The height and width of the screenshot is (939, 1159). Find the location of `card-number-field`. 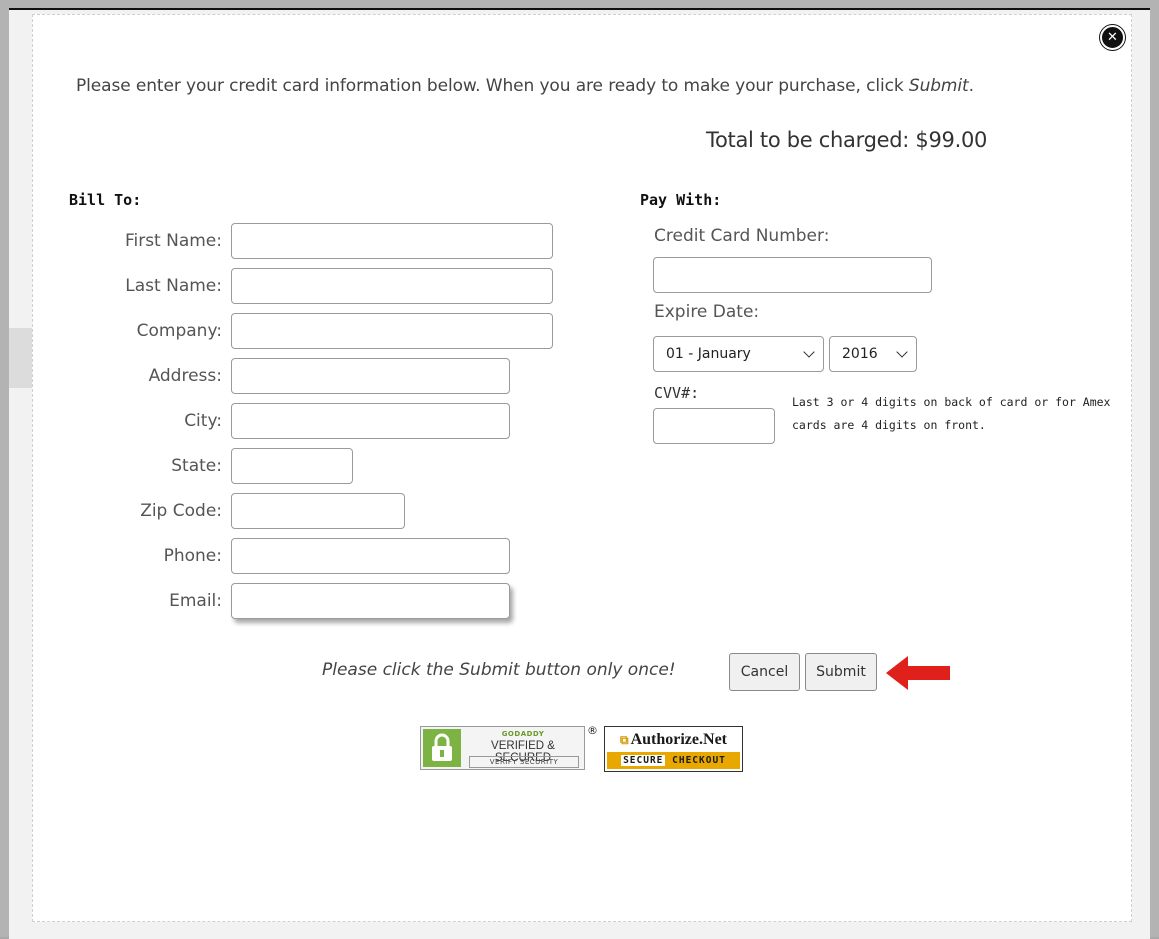

card-number-field is located at coordinates (792, 275).